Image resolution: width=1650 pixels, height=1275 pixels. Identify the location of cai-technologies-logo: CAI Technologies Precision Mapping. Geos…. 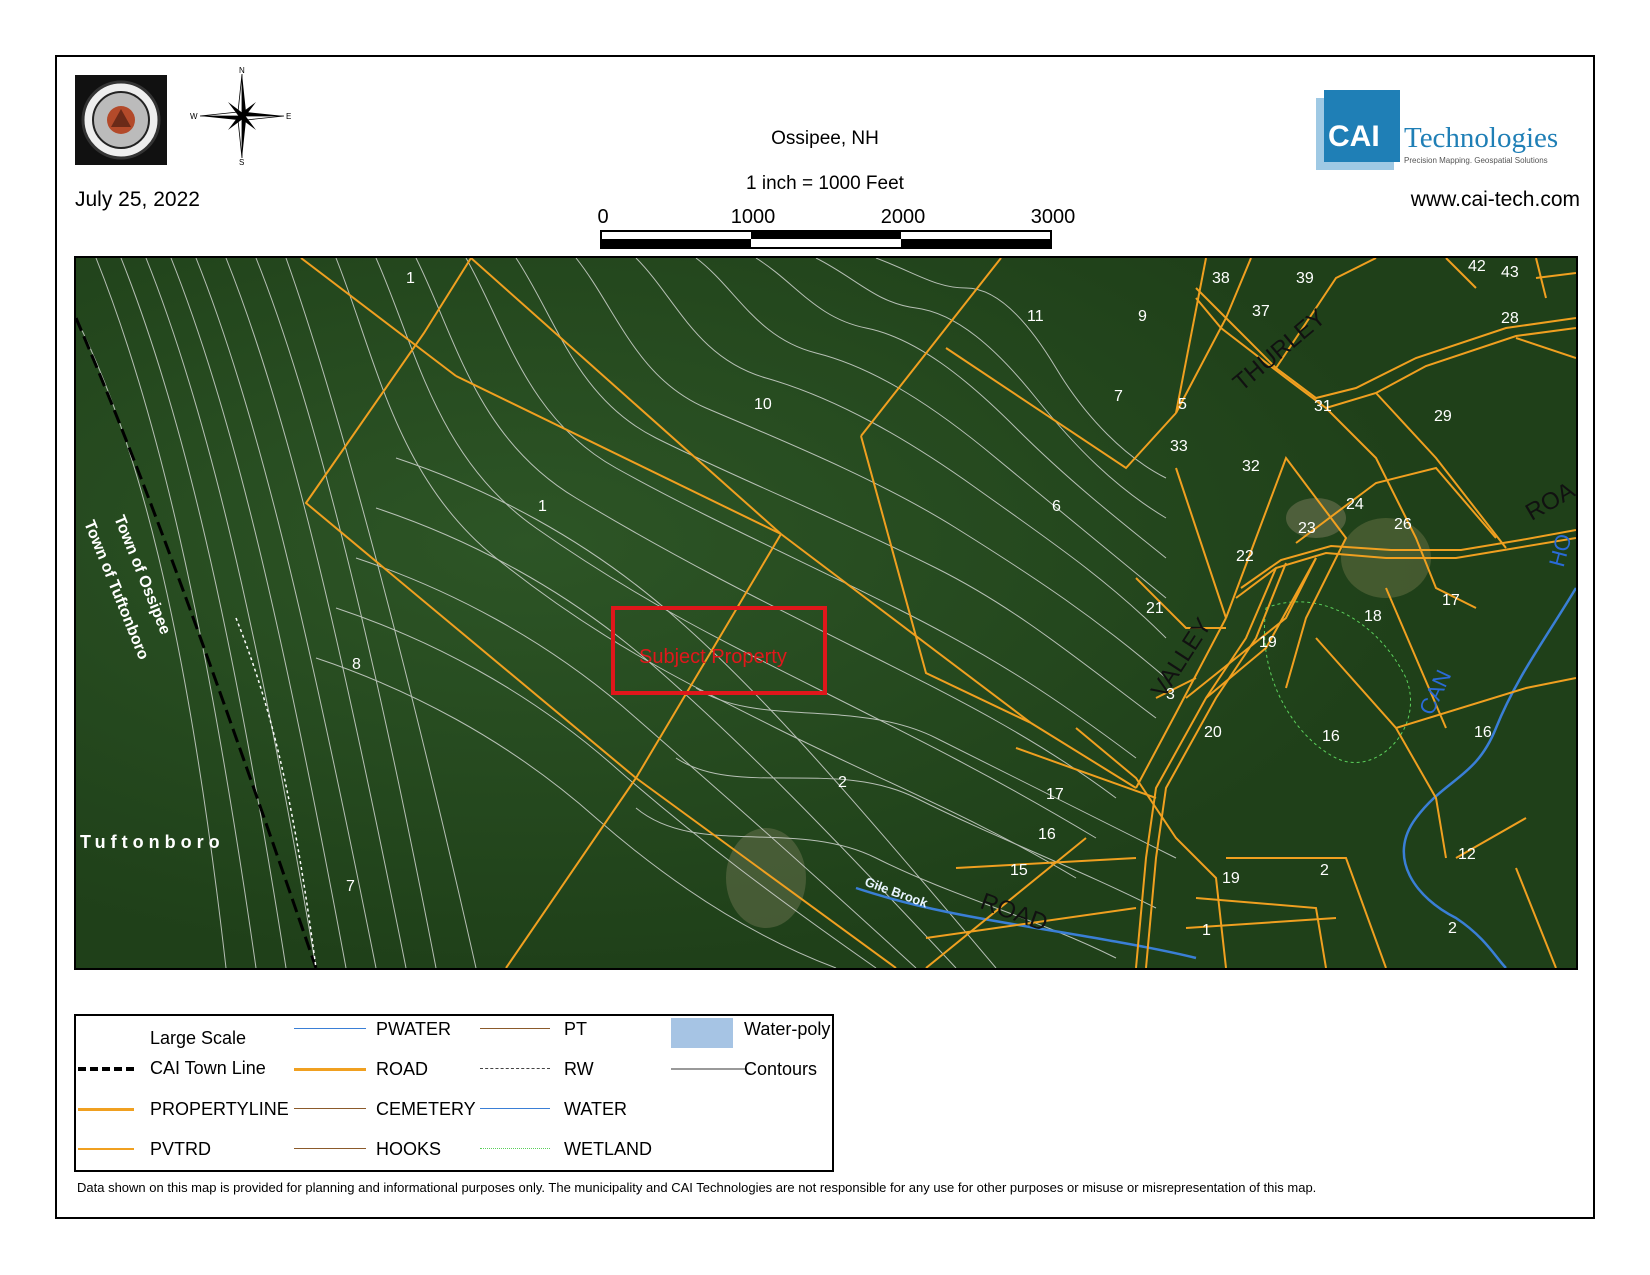
(1446, 131).